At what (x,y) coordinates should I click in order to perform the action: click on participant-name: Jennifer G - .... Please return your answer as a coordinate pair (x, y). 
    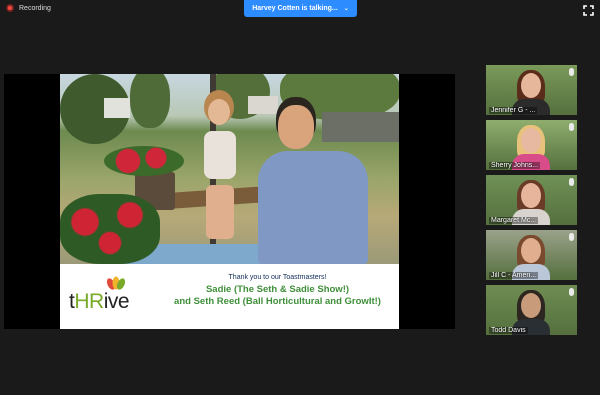
    Looking at the image, I should click on (513, 110).